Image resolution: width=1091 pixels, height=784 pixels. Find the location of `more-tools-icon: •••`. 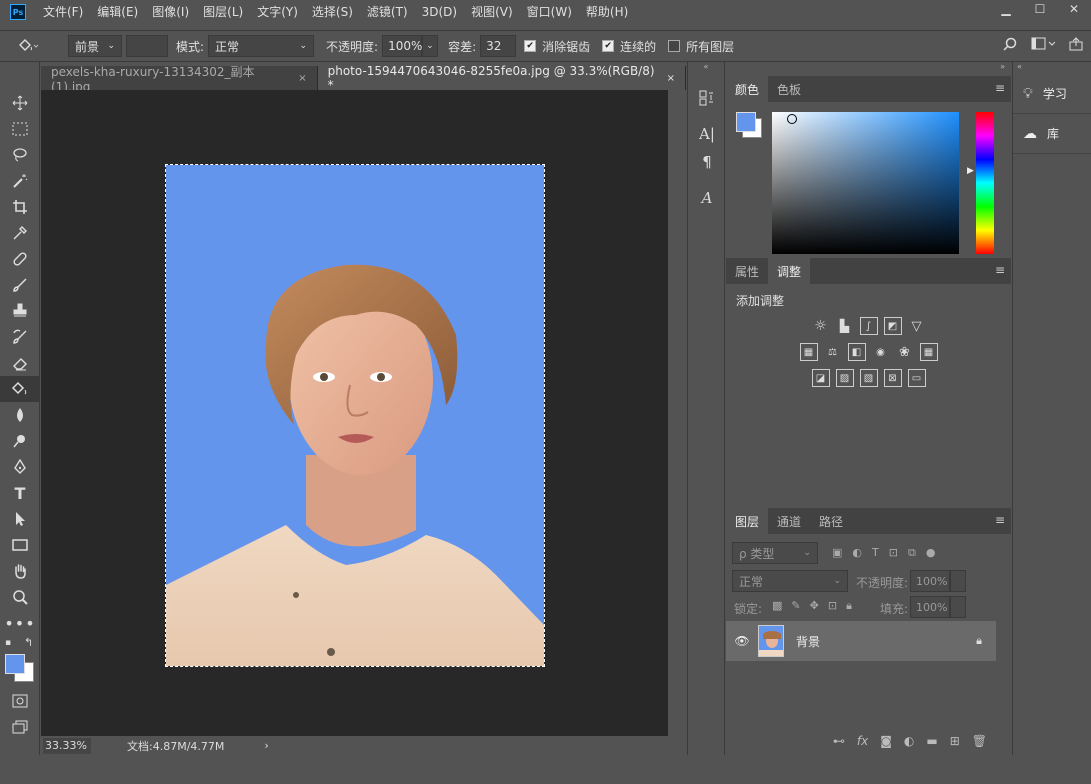

more-tools-icon: ••• is located at coordinates (20, 623).